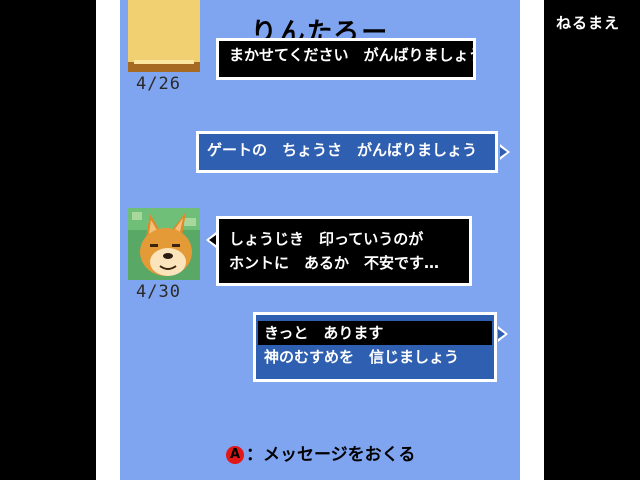  I want to click on status-label: ねるまえ, so click(588, 23).